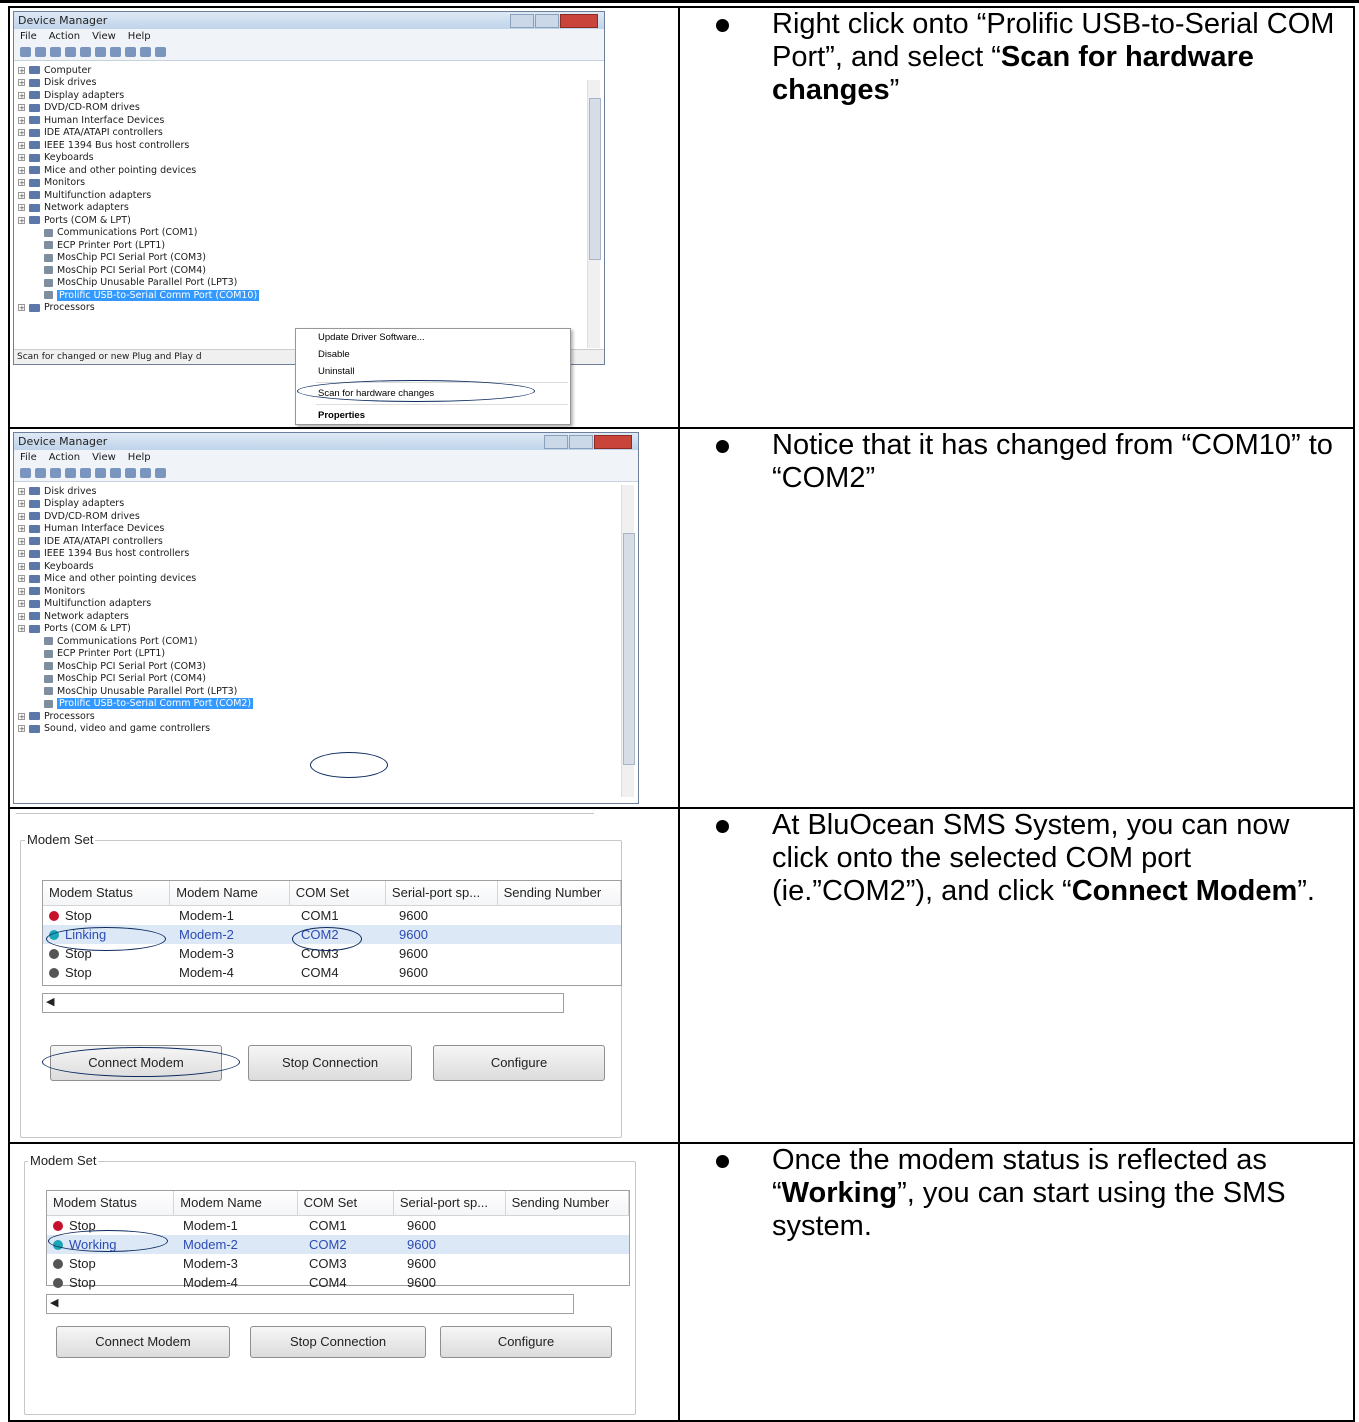 The height and width of the screenshot is (1422, 1359). What do you see at coordinates (311, 195) in the screenshot?
I see `device-tree-category: + Multifunction adapters` at bounding box center [311, 195].